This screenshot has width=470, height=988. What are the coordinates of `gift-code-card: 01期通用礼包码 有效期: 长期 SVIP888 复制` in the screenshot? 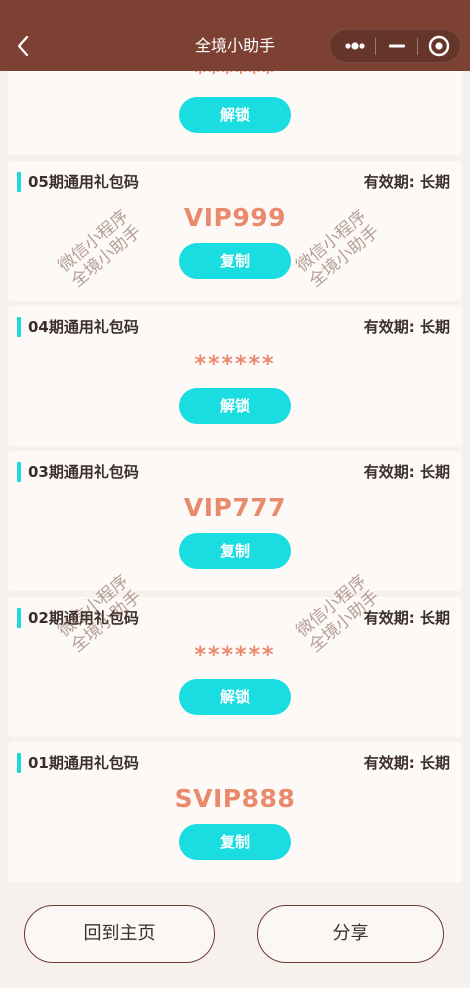 It's located at (235, 812).